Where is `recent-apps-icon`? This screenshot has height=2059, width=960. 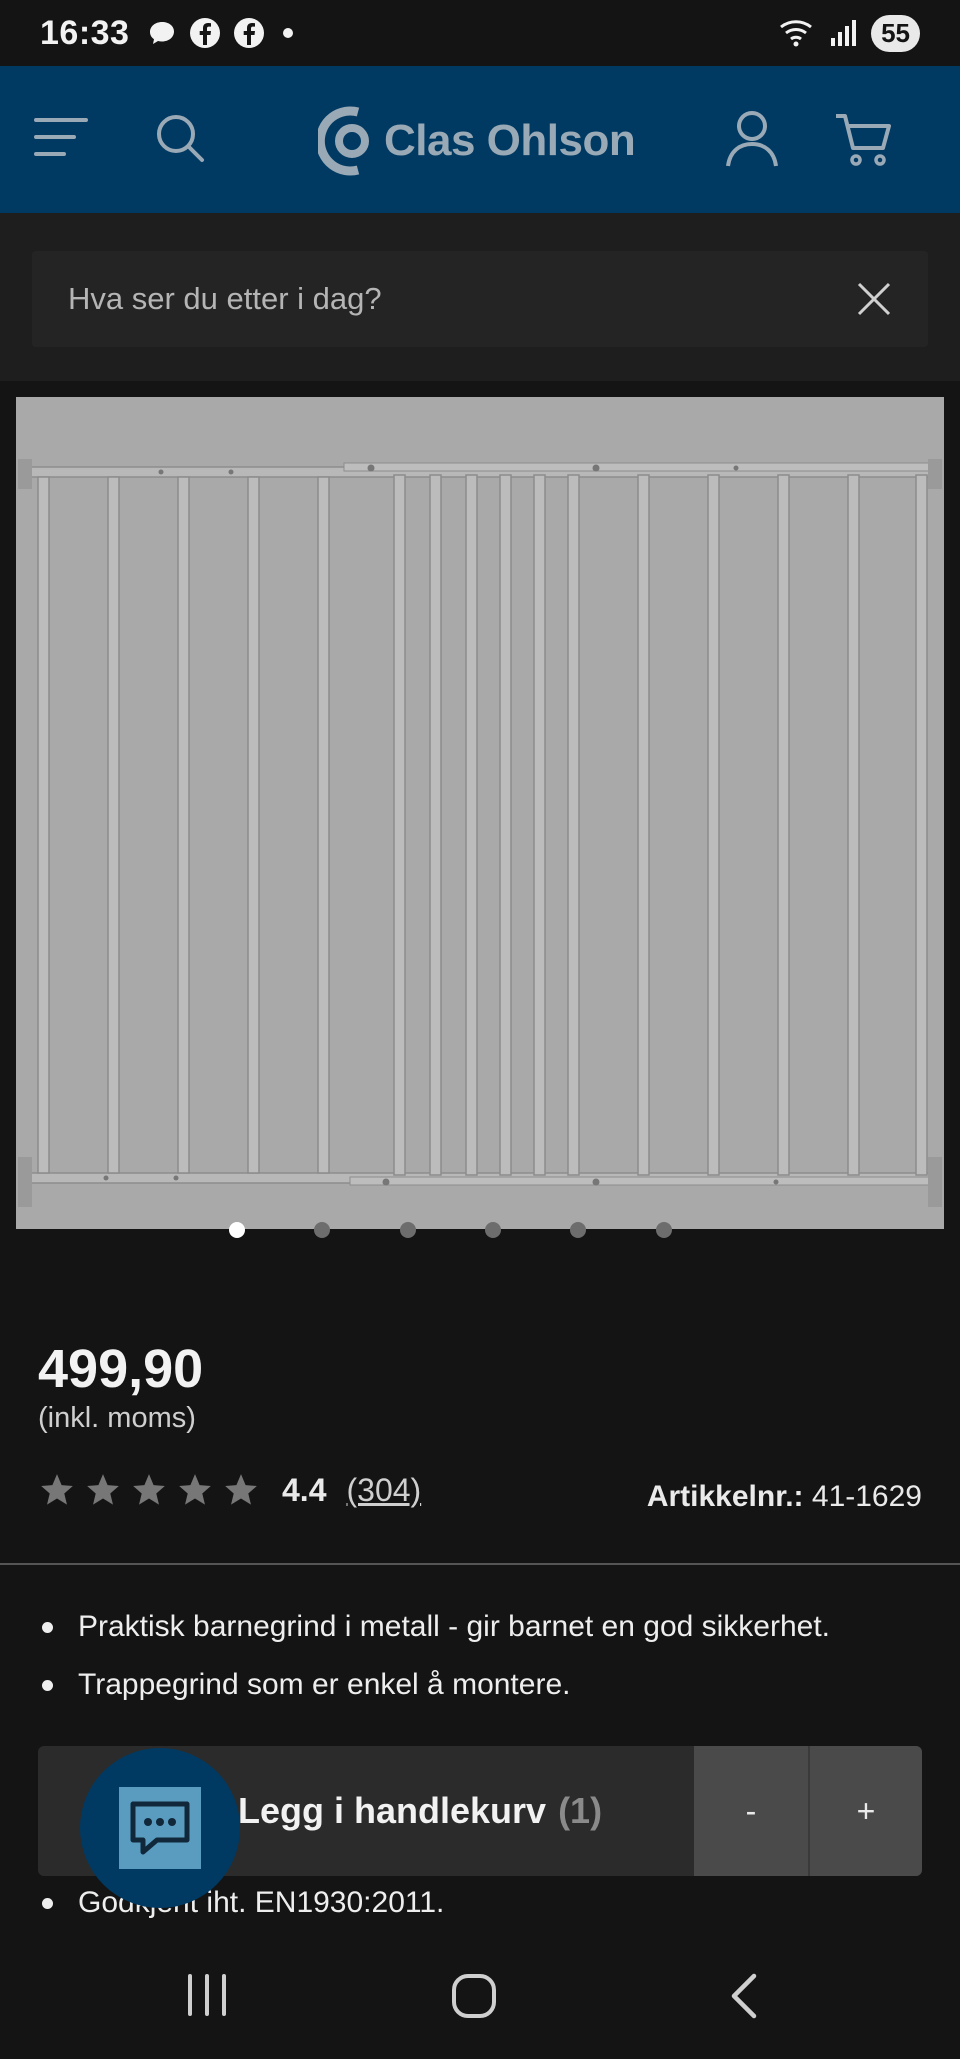
recent-apps-icon is located at coordinates (207, 1995).